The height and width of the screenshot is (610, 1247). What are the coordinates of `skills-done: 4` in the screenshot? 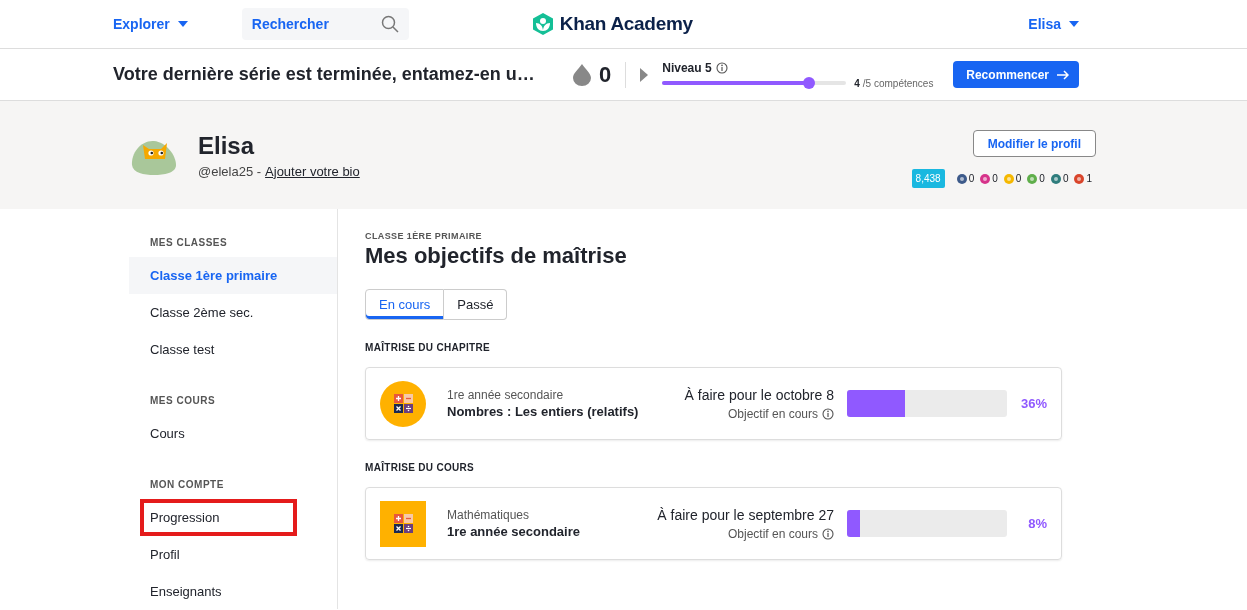 It's located at (857, 83).